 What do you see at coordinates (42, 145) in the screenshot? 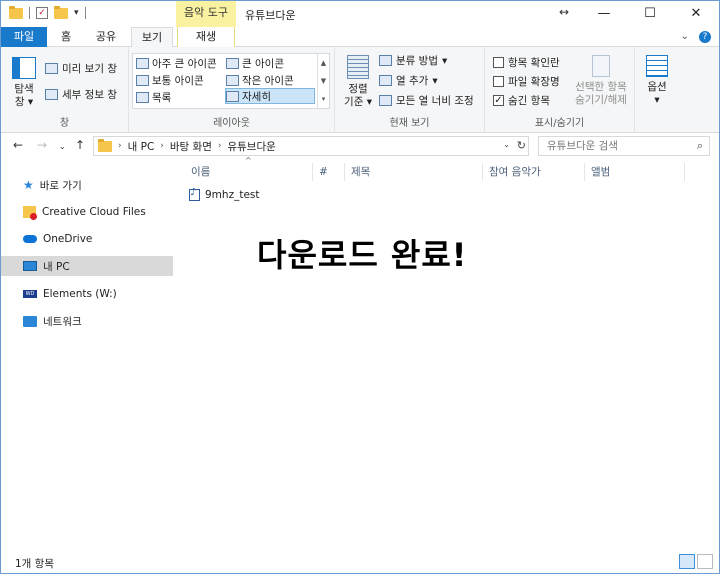
I see `forward-arrow-icon: →` at bounding box center [42, 145].